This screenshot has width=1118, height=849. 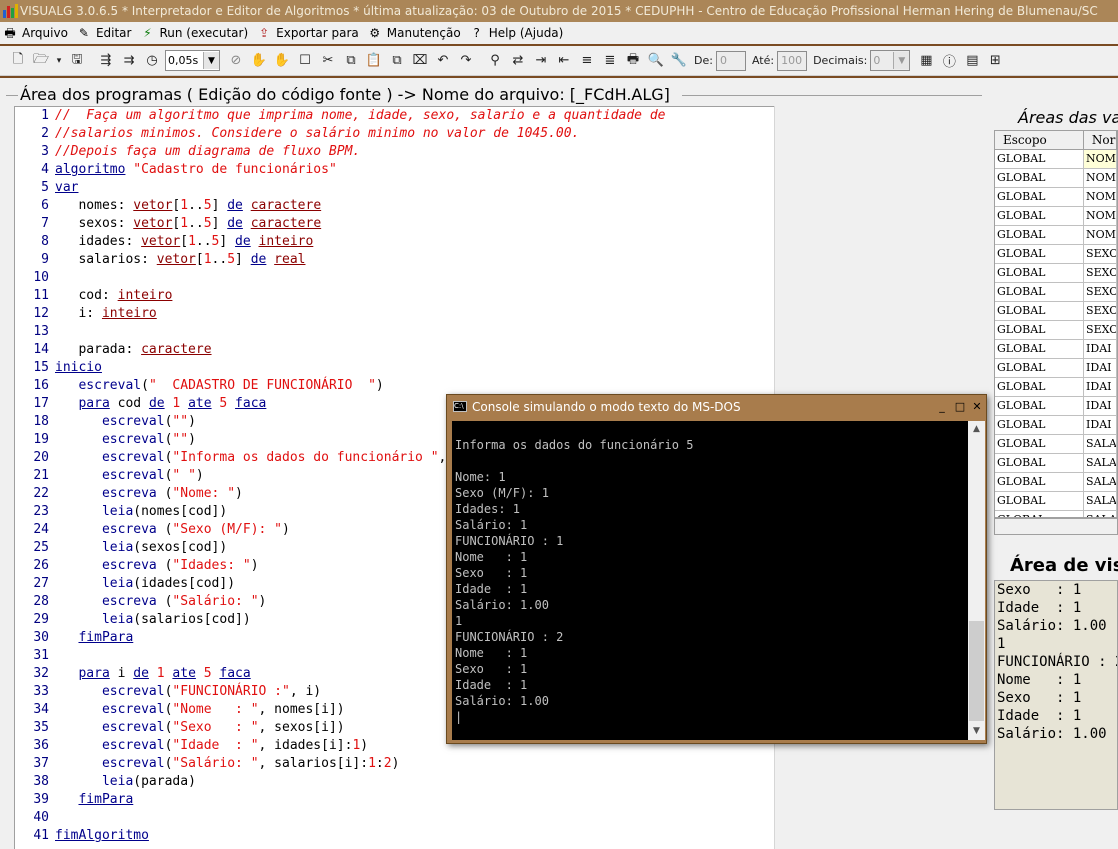 What do you see at coordinates (106, 33) in the screenshot?
I see `menu-editar: ✎ Editar` at bounding box center [106, 33].